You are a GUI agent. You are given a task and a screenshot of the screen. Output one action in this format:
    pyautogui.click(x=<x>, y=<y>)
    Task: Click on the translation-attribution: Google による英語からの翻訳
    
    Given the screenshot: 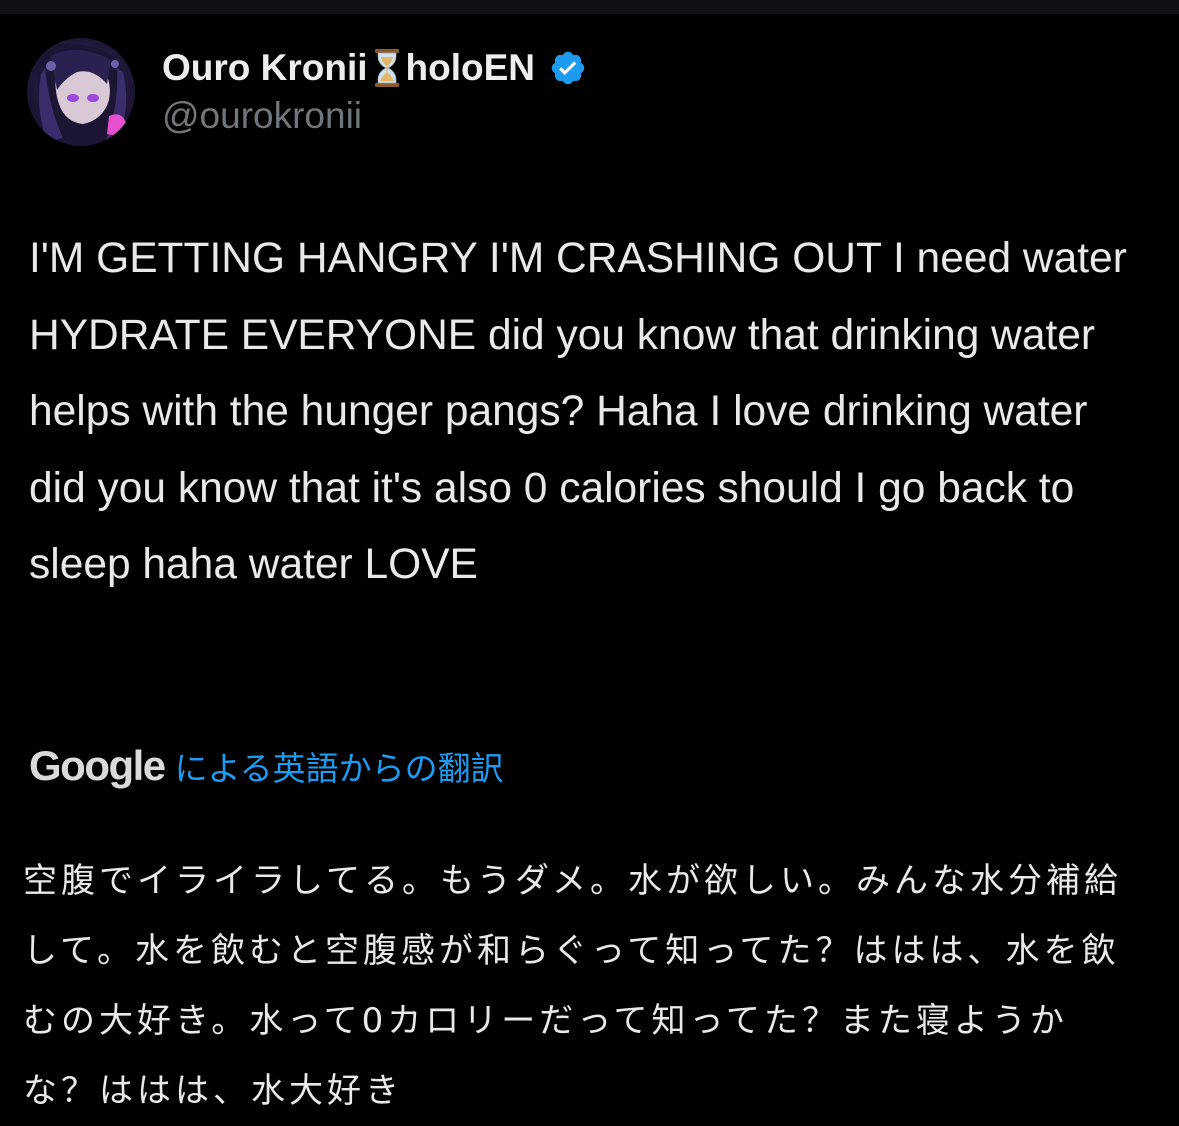 What is the action you would take?
    pyautogui.click(x=266, y=766)
    